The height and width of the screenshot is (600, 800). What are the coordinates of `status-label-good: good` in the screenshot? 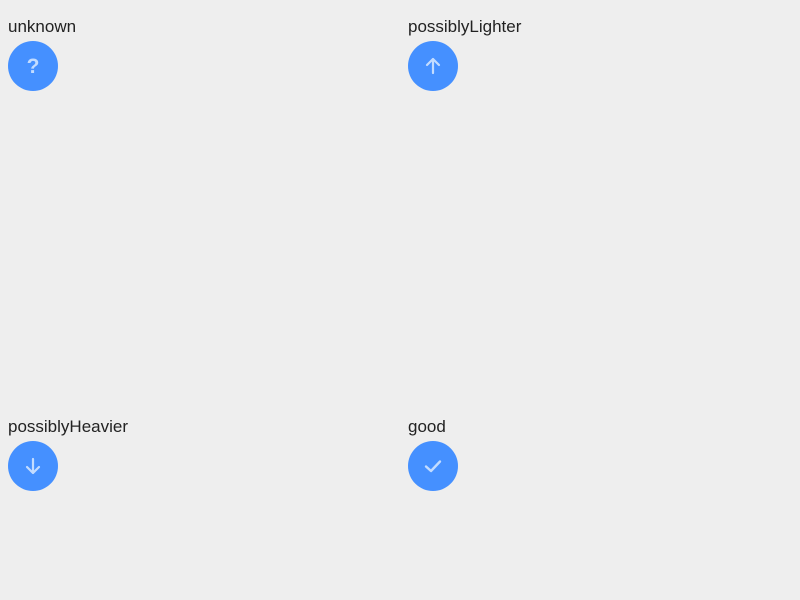 It's located at (427, 426).